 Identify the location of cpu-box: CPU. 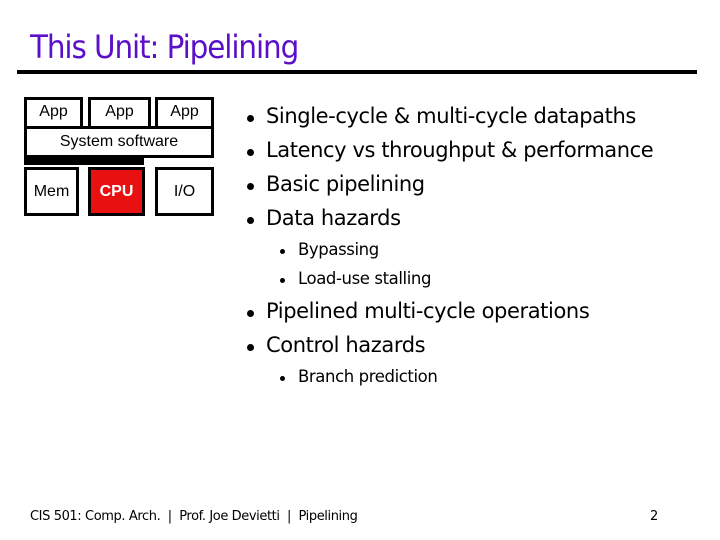
(116, 191).